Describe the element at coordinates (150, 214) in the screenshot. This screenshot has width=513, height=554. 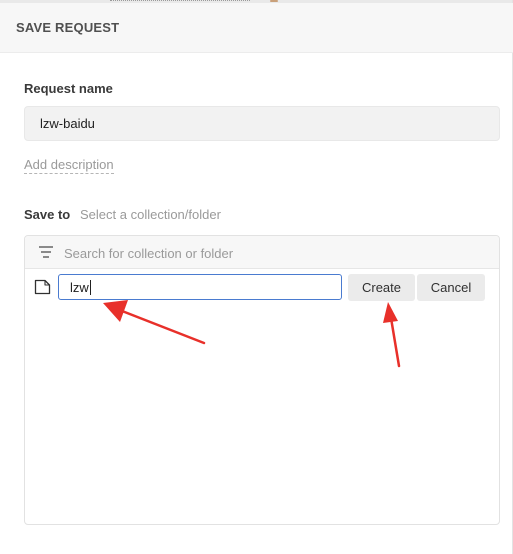
I see `save-to-hint: Select a collection/folder` at that location.